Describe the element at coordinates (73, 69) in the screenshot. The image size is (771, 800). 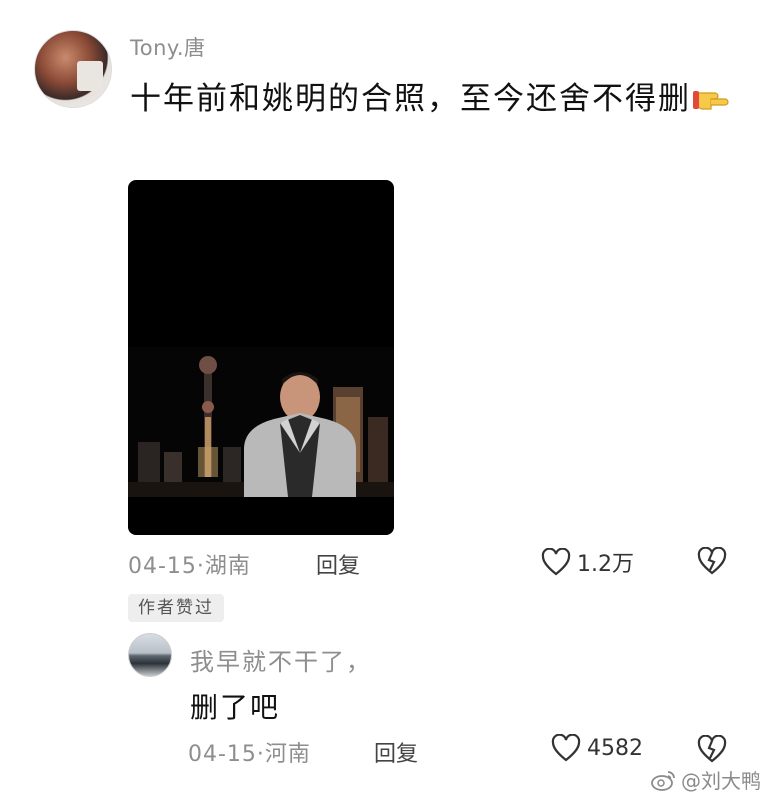
I see `commenter-avatar` at that location.